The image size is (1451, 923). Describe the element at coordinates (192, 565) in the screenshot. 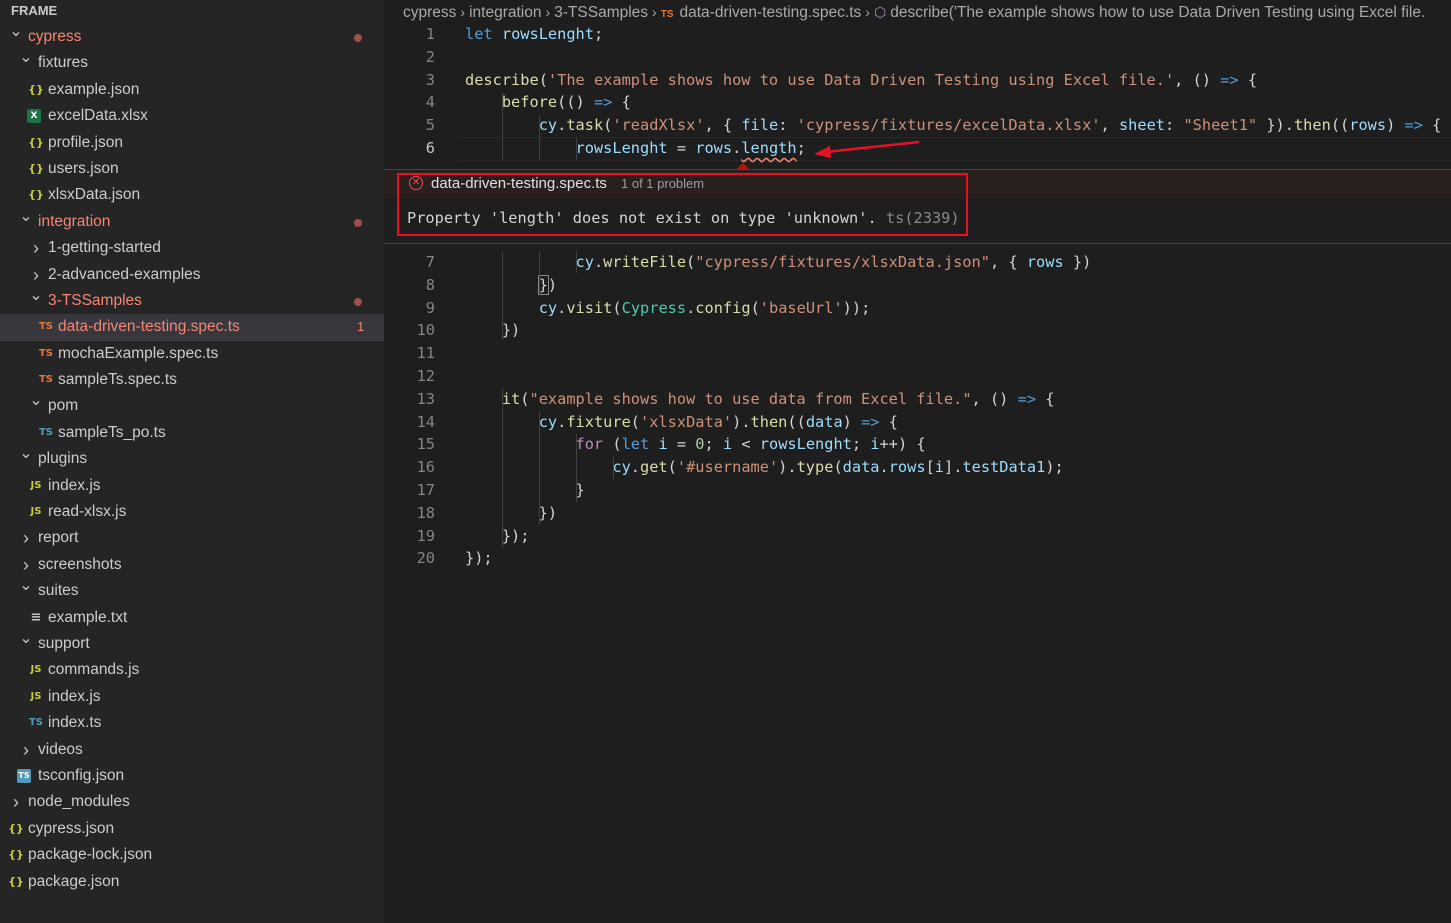

I see `folder-item: › screenshots` at that location.